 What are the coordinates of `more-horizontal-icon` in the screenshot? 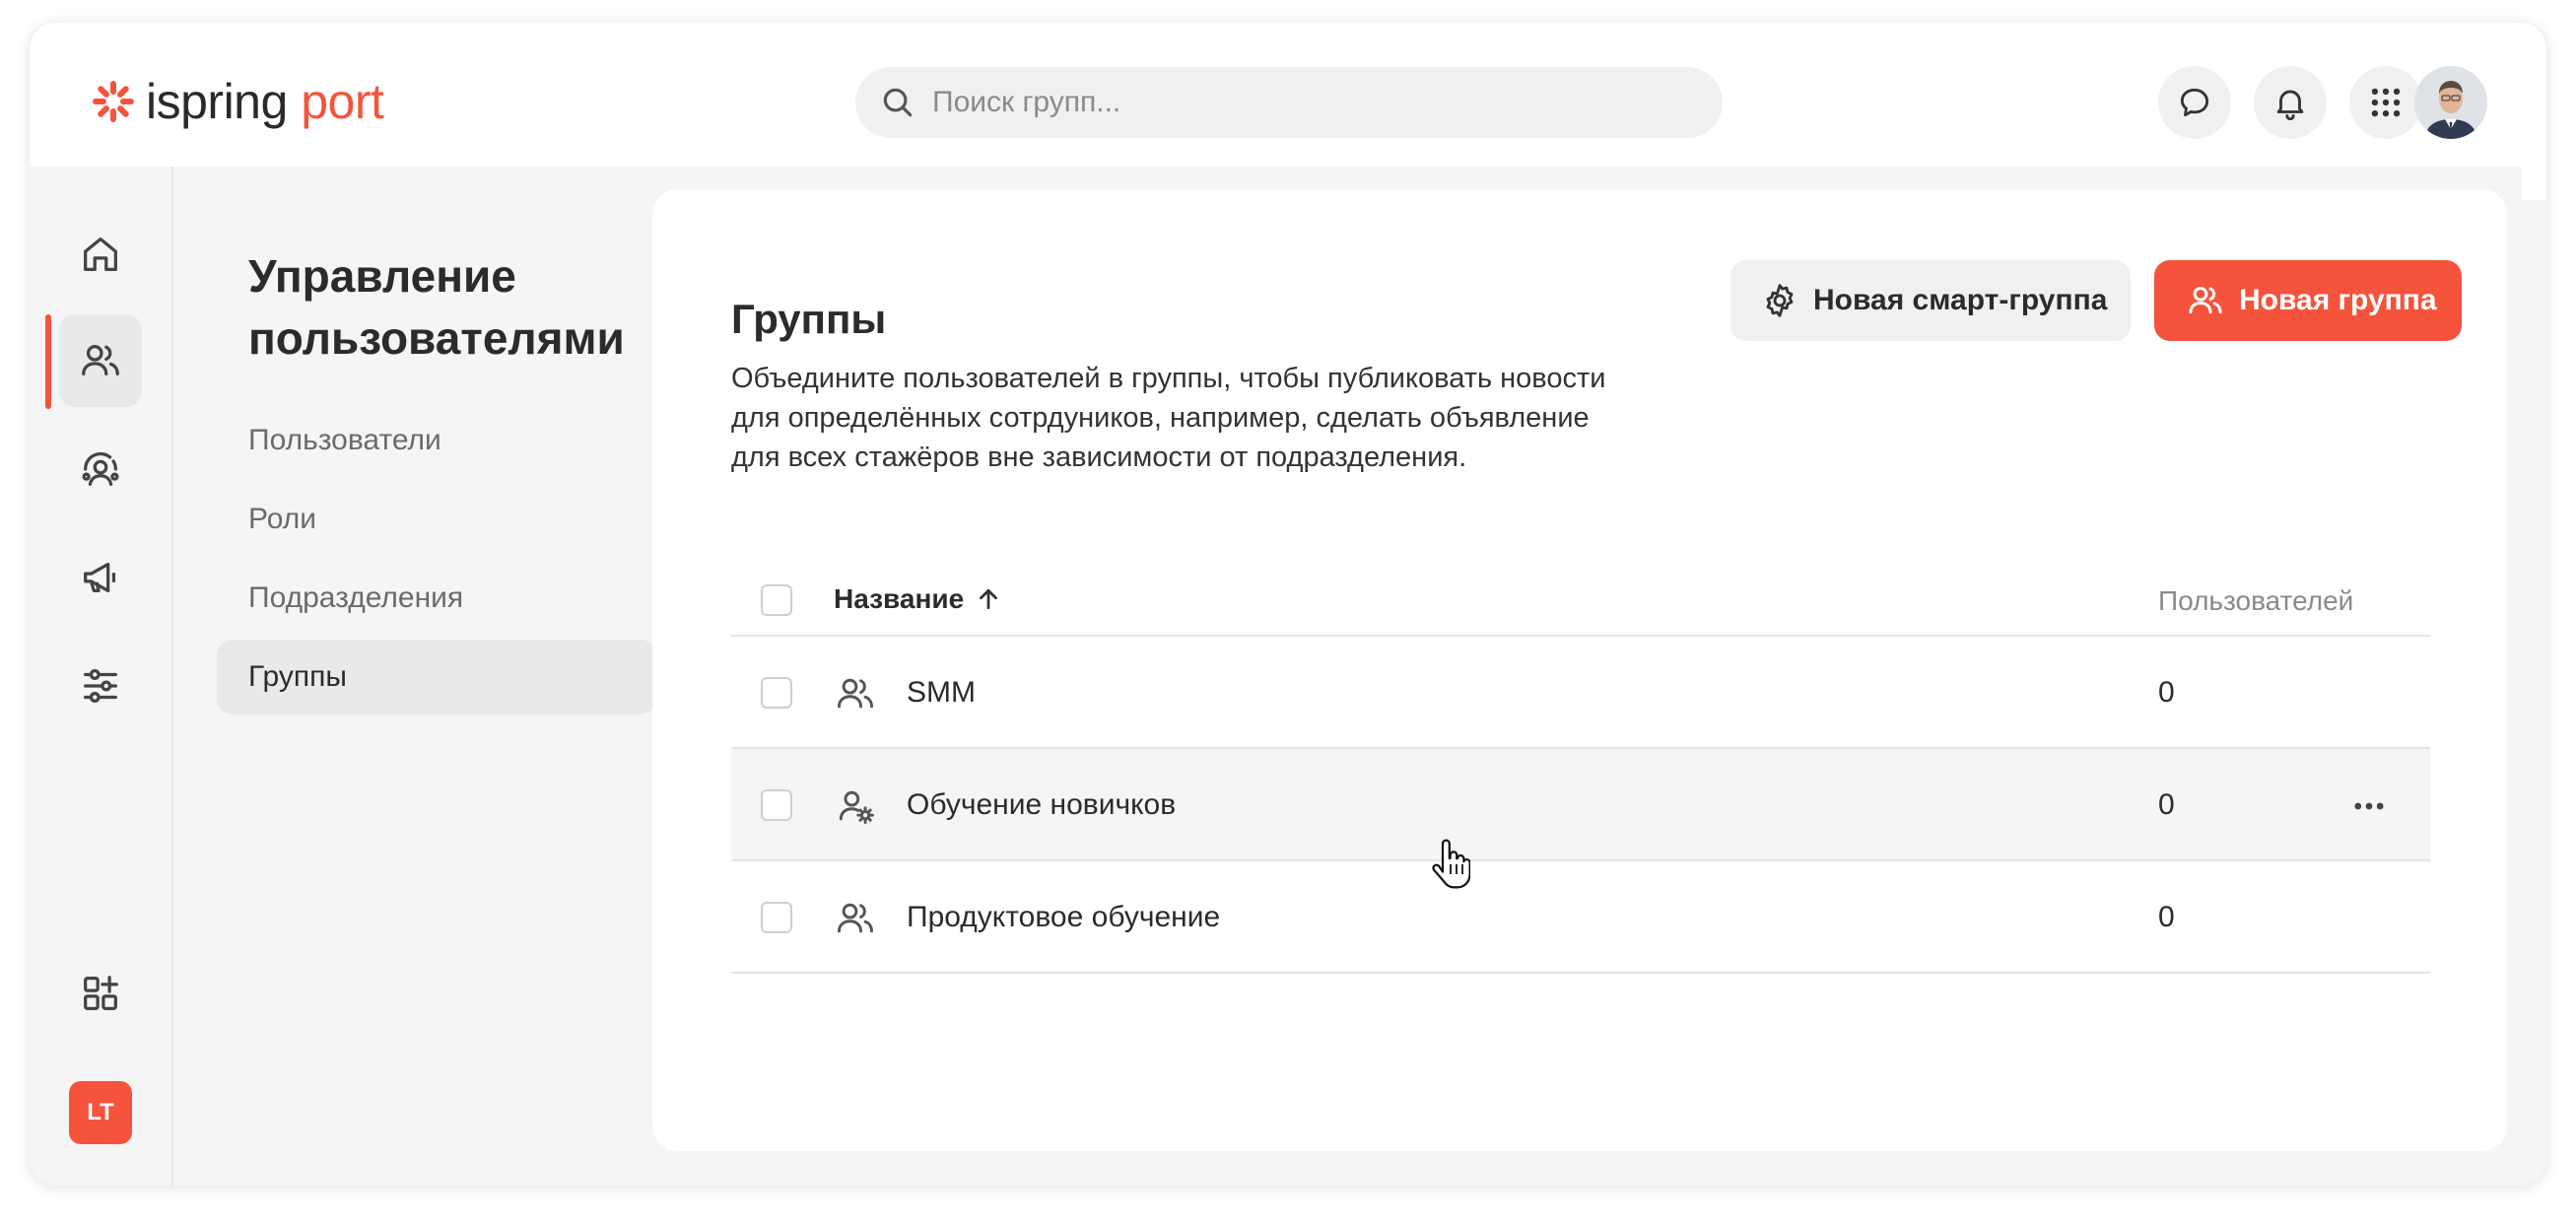 It's located at (2369, 806).